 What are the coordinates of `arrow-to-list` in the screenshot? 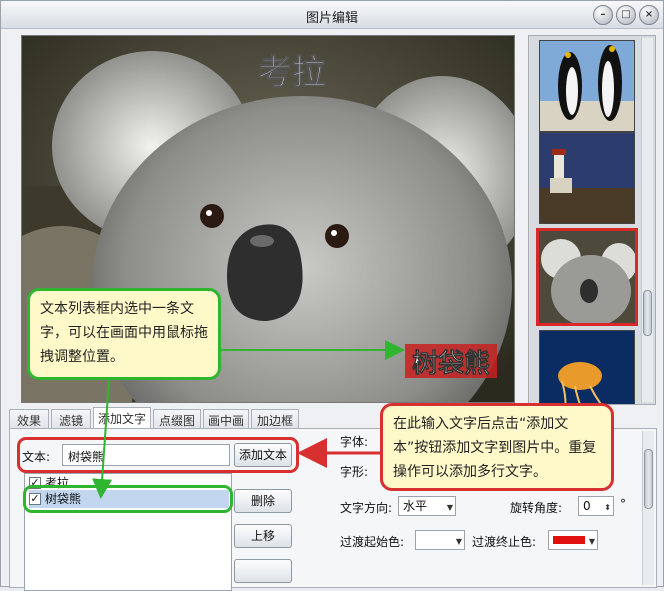 It's located at (102, 439).